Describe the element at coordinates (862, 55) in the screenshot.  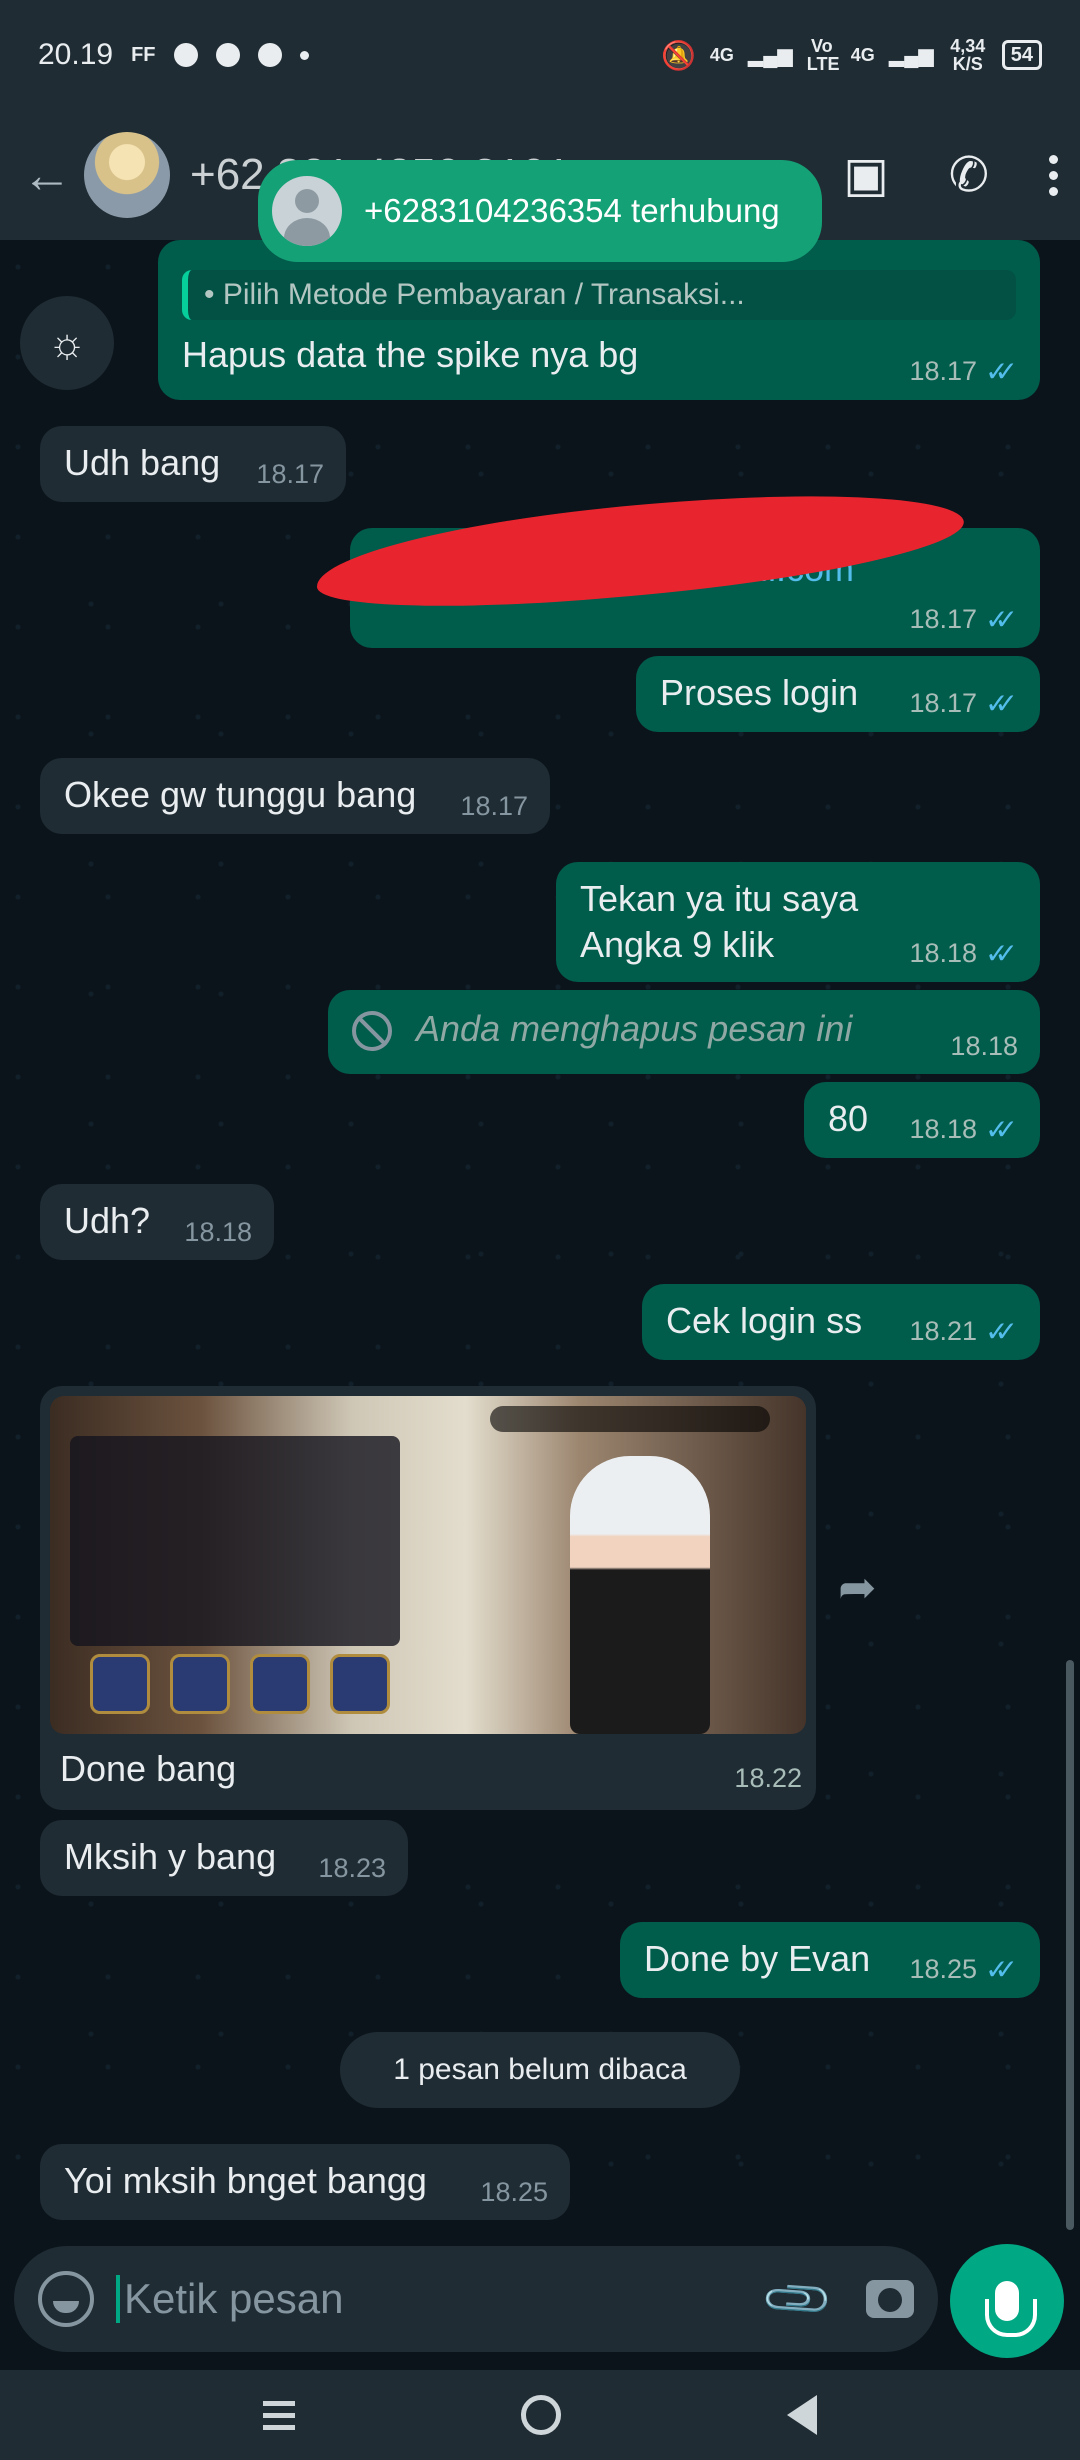
I see `network-label-2: 4G` at that location.